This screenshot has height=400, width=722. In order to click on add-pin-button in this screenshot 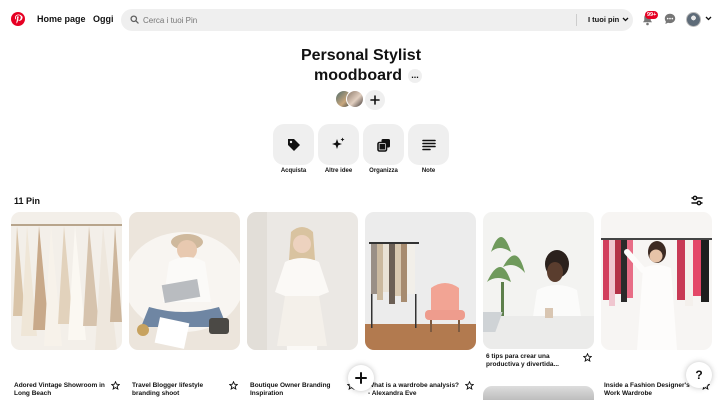, I will do `click(361, 378)`.